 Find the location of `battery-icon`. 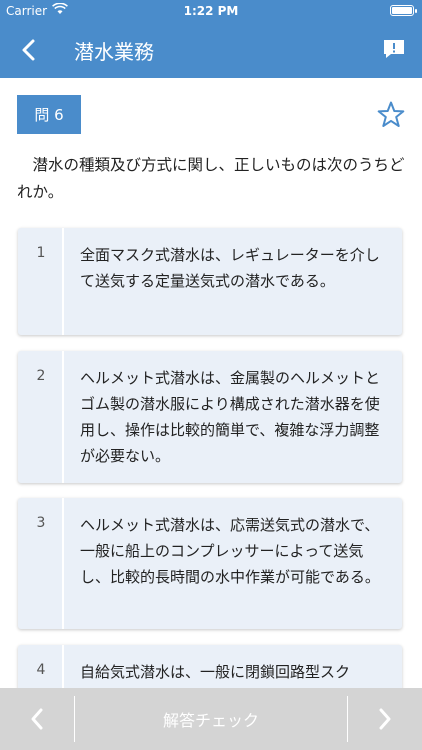

battery-icon is located at coordinates (403, 10).